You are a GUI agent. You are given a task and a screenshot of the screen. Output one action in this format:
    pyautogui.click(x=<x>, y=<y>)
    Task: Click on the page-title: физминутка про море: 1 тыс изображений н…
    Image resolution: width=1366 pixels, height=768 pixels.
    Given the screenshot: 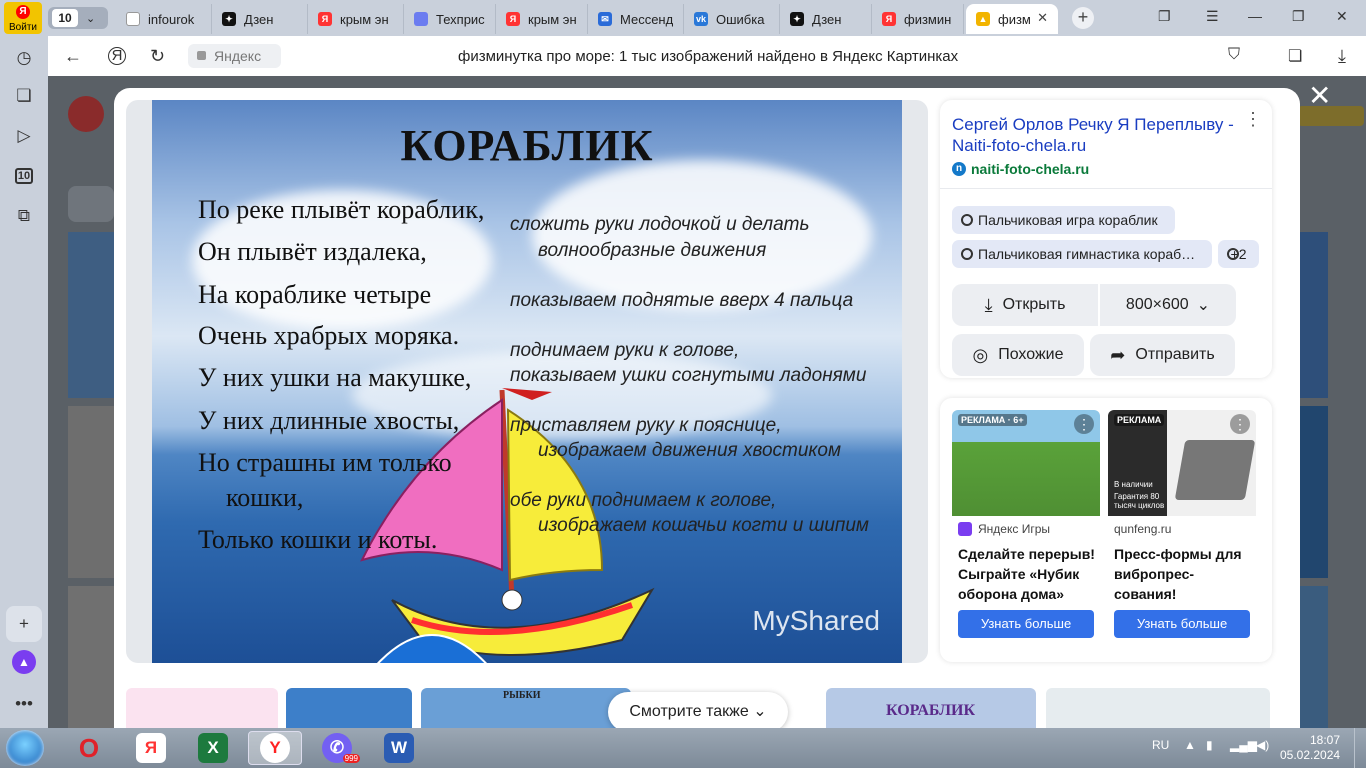 What is the action you would take?
    pyautogui.click(x=708, y=56)
    